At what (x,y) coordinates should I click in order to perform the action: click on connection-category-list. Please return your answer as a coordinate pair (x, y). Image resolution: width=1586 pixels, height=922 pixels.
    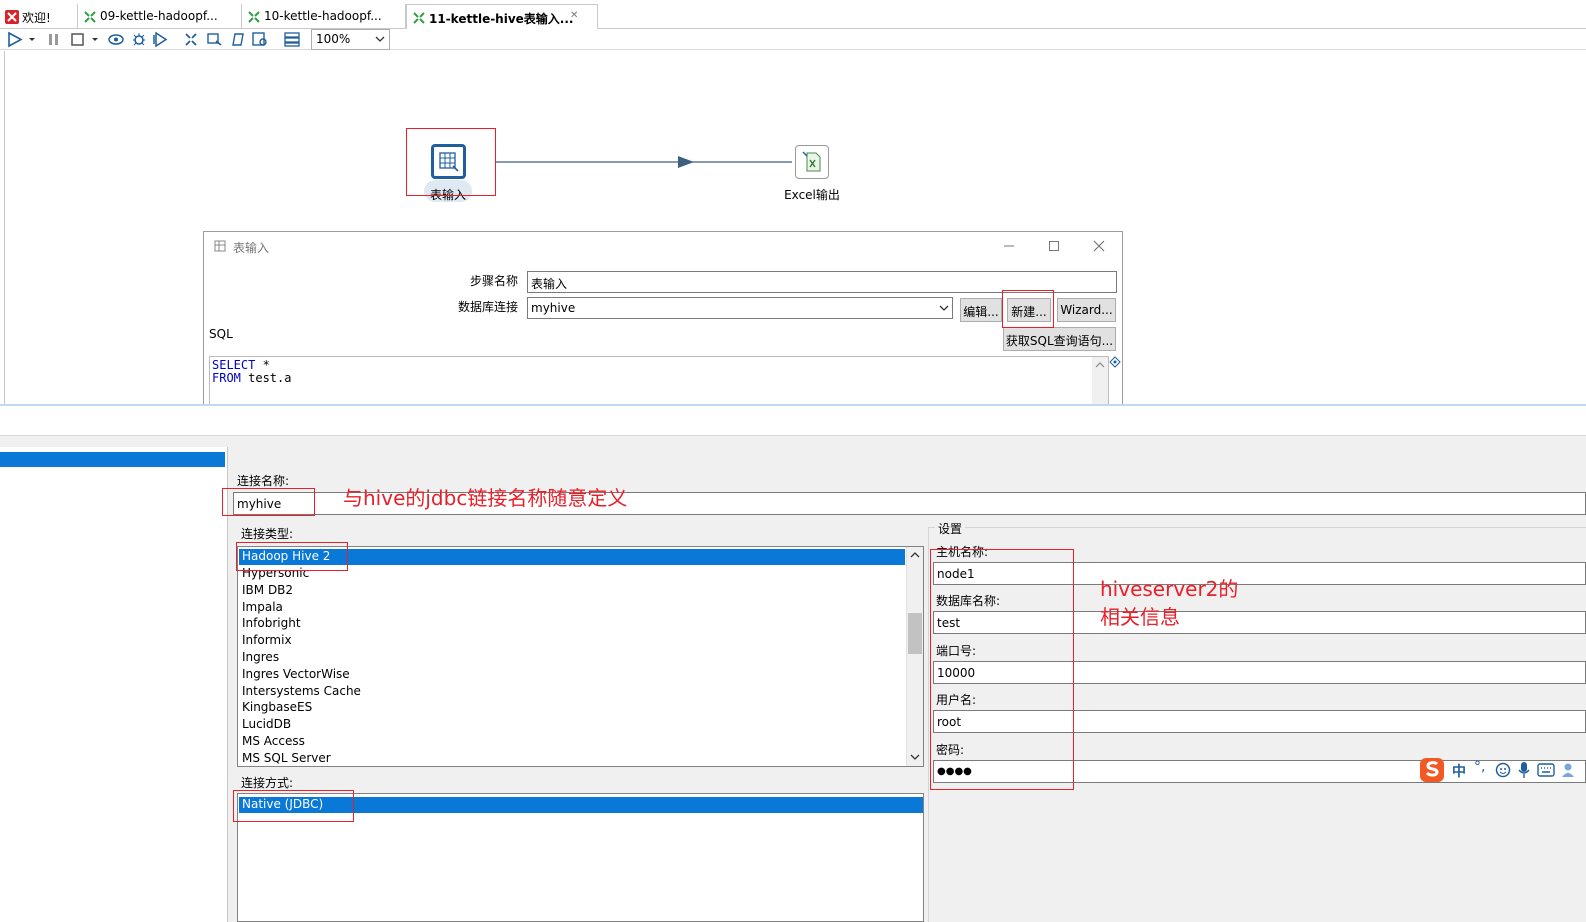
    Looking at the image, I should click on (114, 684).